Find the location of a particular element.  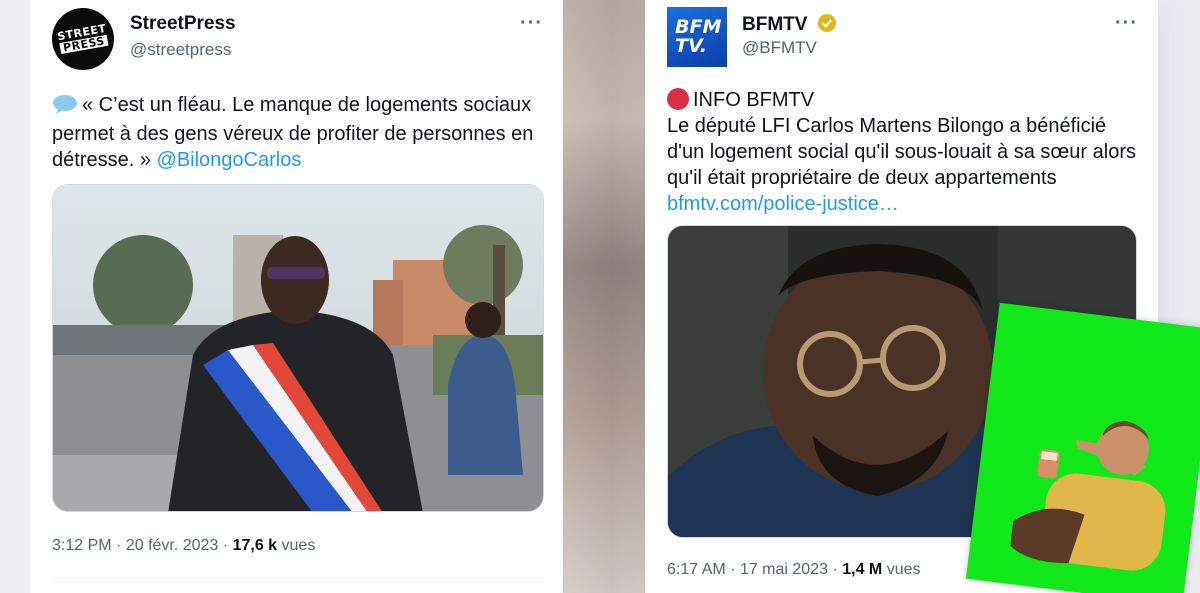

tweet-time: 3:12 PM is located at coordinates (82, 545).